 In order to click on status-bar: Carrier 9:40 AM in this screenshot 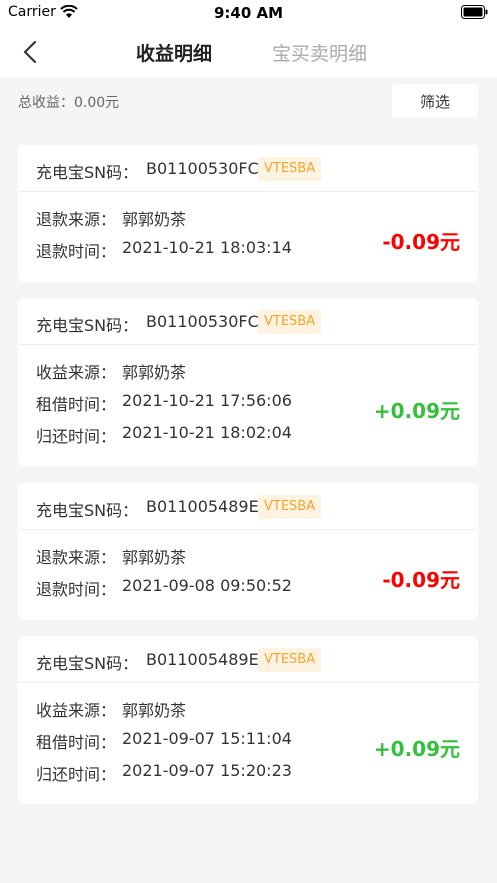, I will do `click(248, 13)`.